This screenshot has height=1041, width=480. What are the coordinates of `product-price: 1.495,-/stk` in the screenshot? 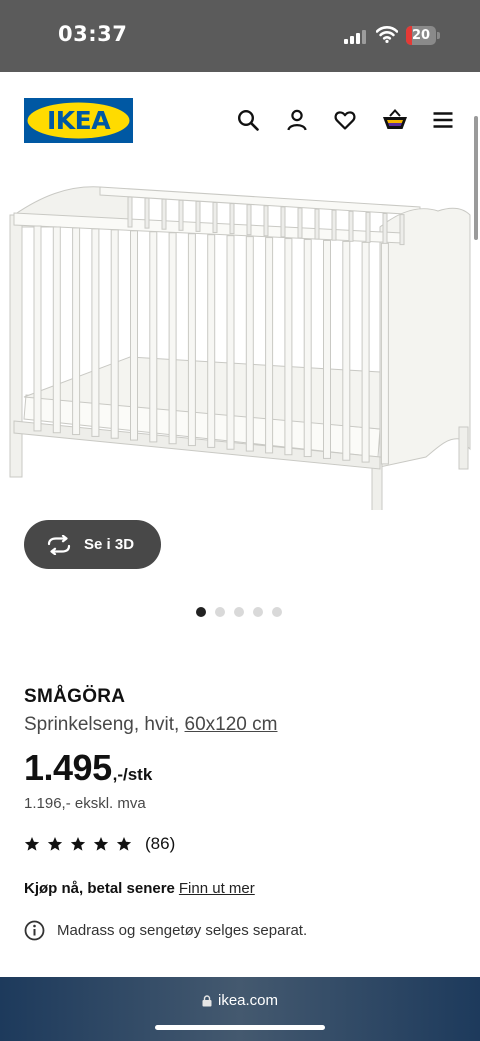 It's located at (88, 768).